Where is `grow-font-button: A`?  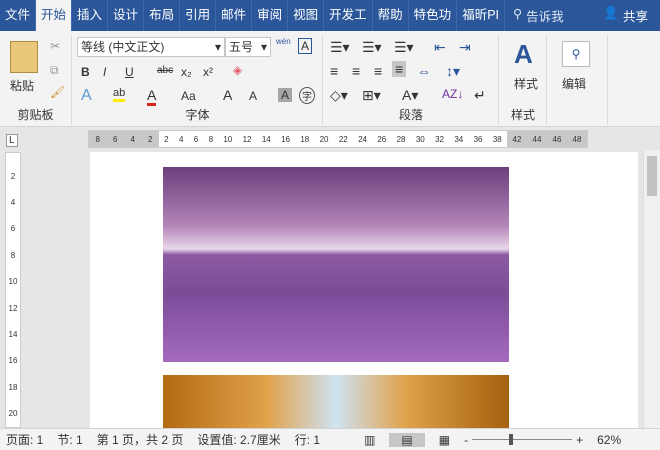
grow-font-button: A is located at coordinates (227, 95).